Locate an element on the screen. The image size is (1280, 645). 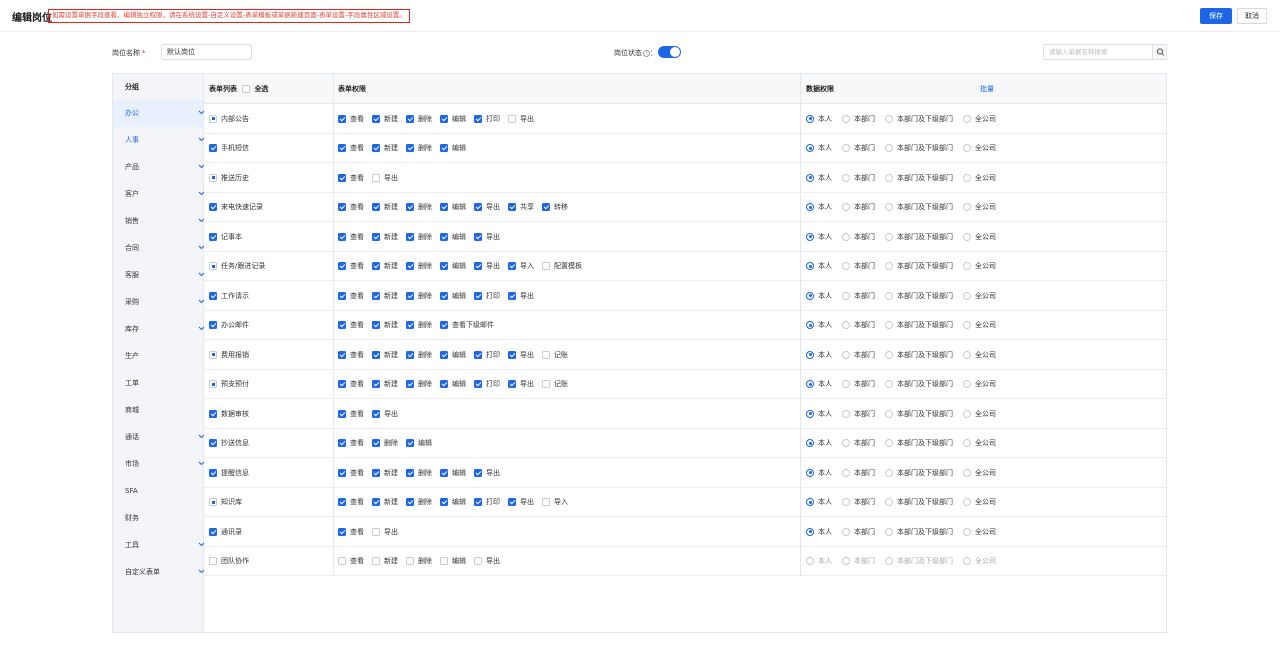
permission-option: 配置模板 is located at coordinates (562, 266).